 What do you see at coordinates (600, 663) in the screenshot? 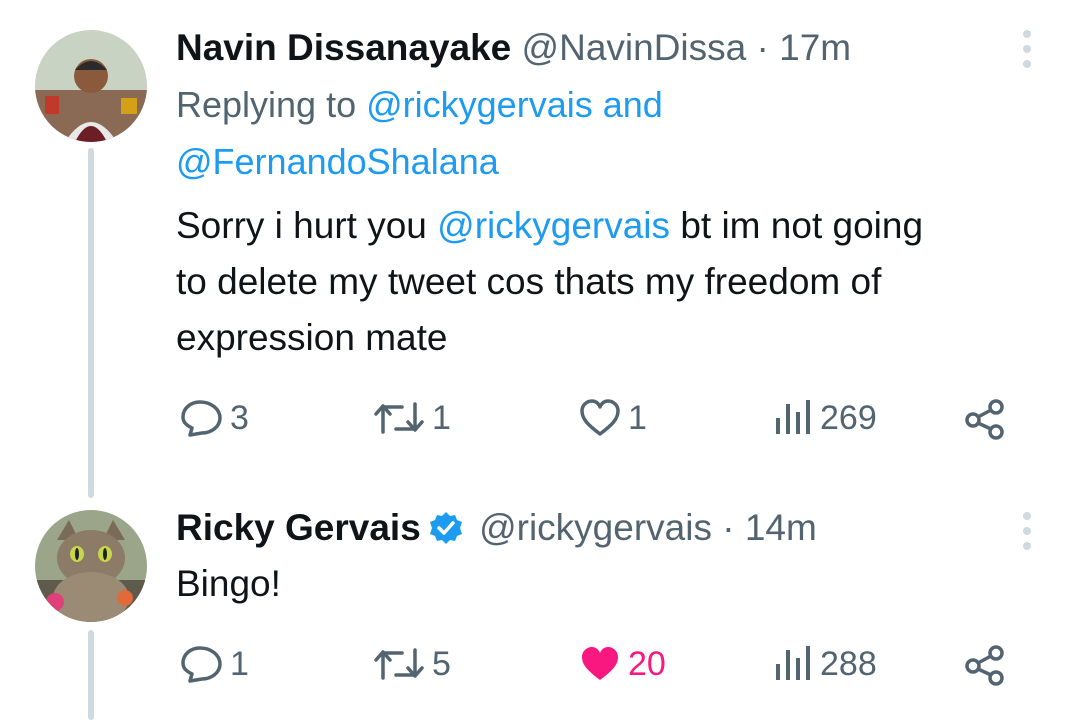
I see `heart-filled-icon` at bounding box center [600, 663].